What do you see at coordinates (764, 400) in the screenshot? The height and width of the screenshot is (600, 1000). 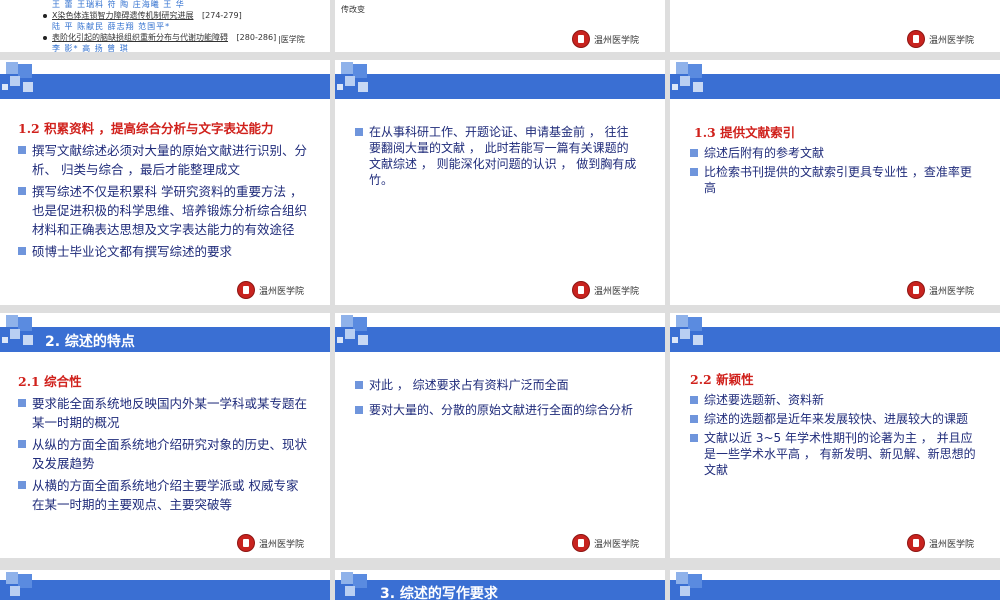 I see `bullet-text: 综述要选题新、资料新` at bounding box center [764, 400].